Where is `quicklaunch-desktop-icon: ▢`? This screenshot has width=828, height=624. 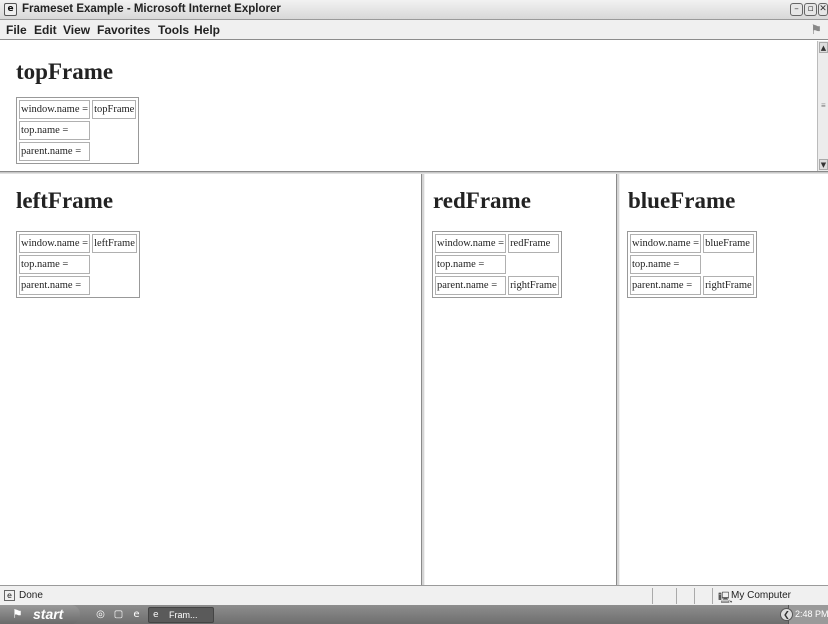
quicklaunch-desktop-icon: ▢ is located at coordinates (118, 614).